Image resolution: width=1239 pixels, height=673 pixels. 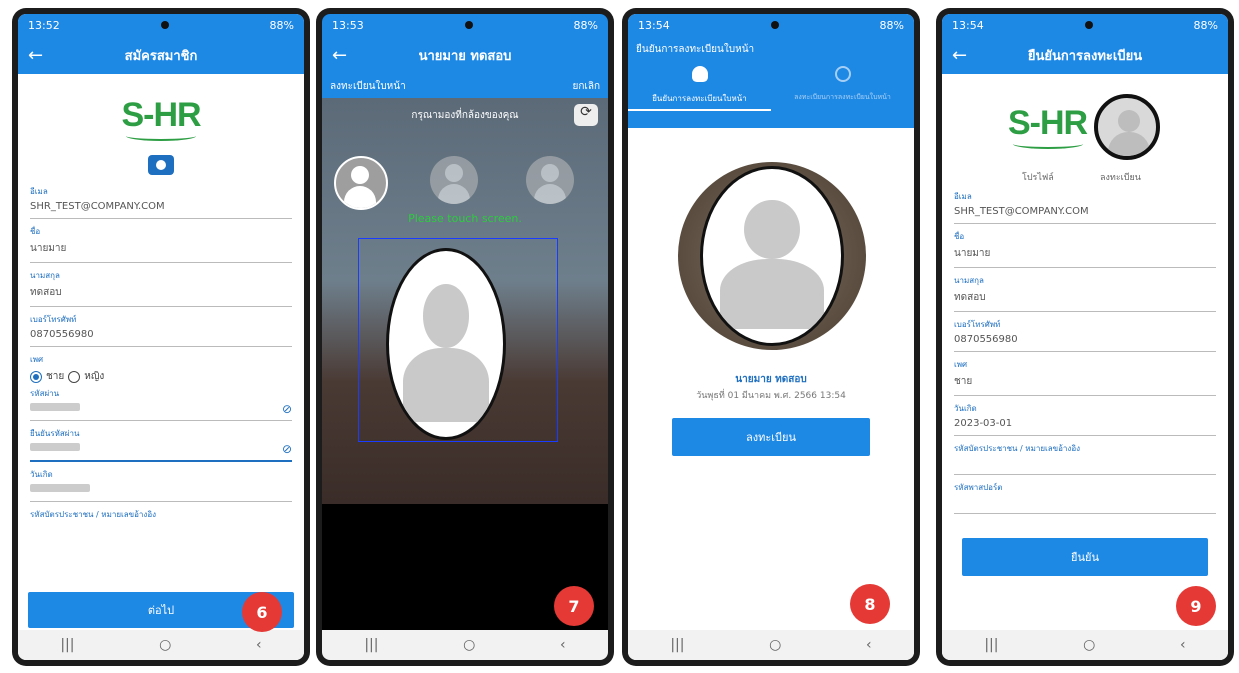 I want to click on register-button: ลงทะเบียน, so click(x=771, y=437).